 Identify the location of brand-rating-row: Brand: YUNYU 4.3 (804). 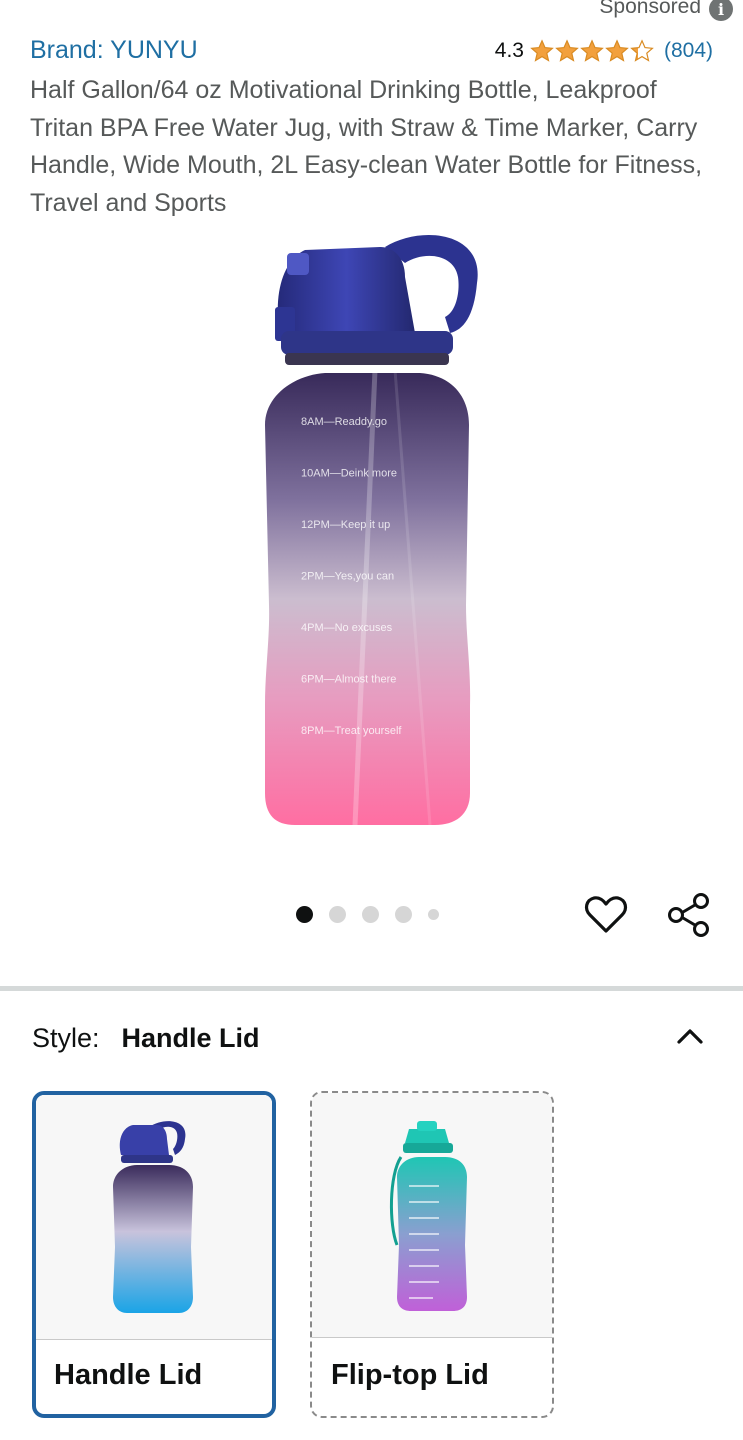
(371, 50).